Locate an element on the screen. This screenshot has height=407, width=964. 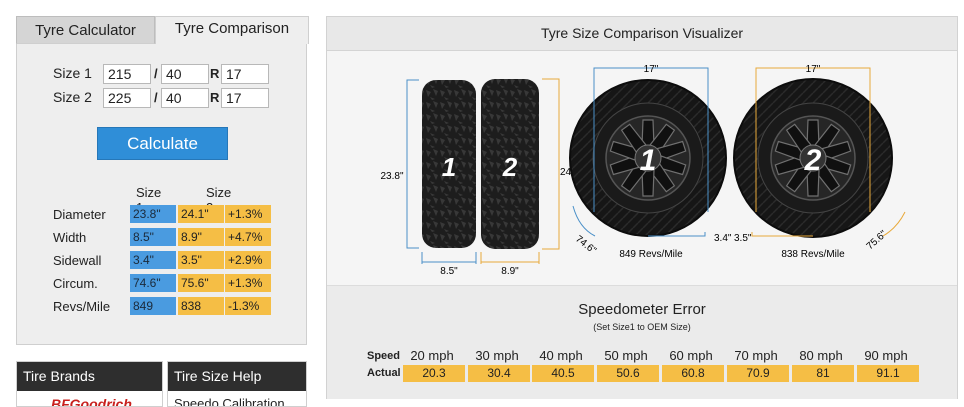
tyre2-width-dimension is located at coordinates (510, 258).